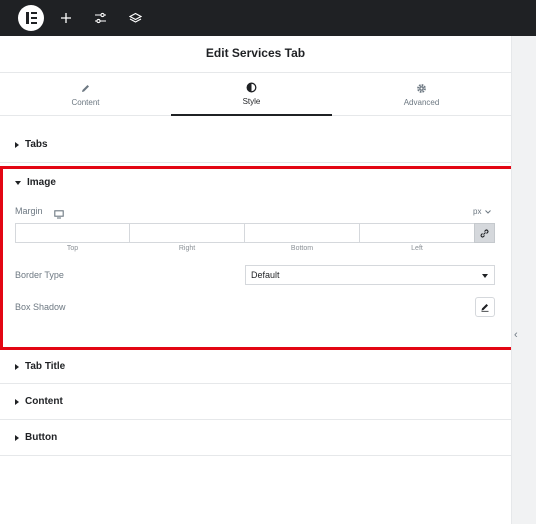  I want to click on sliders-icon, so click(100, 18).